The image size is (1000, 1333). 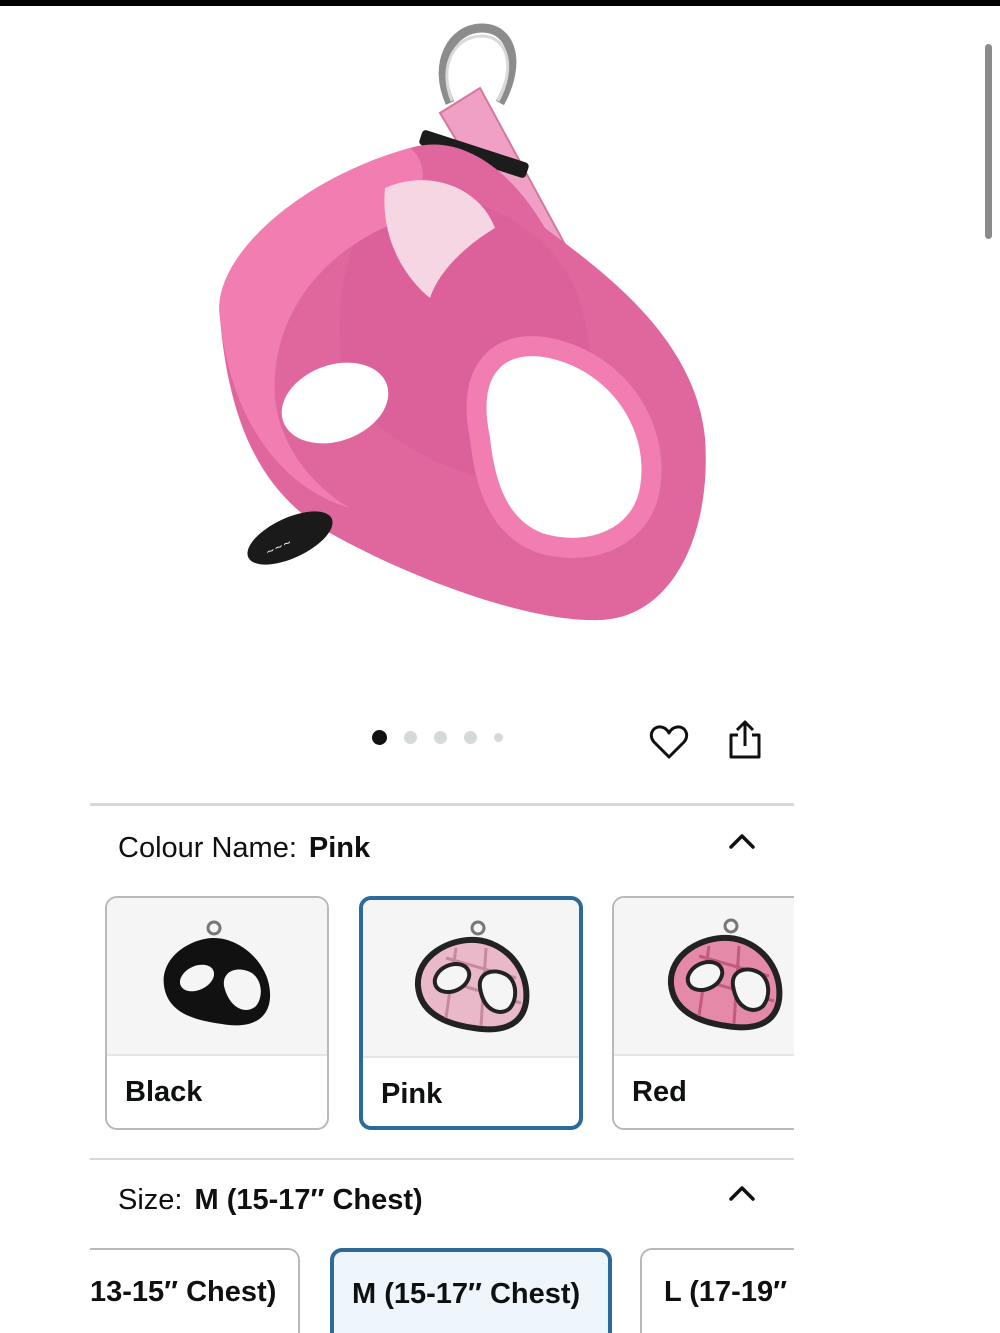 I want to click on colour-swatch-red: Red, so click(x=703, y=1013).